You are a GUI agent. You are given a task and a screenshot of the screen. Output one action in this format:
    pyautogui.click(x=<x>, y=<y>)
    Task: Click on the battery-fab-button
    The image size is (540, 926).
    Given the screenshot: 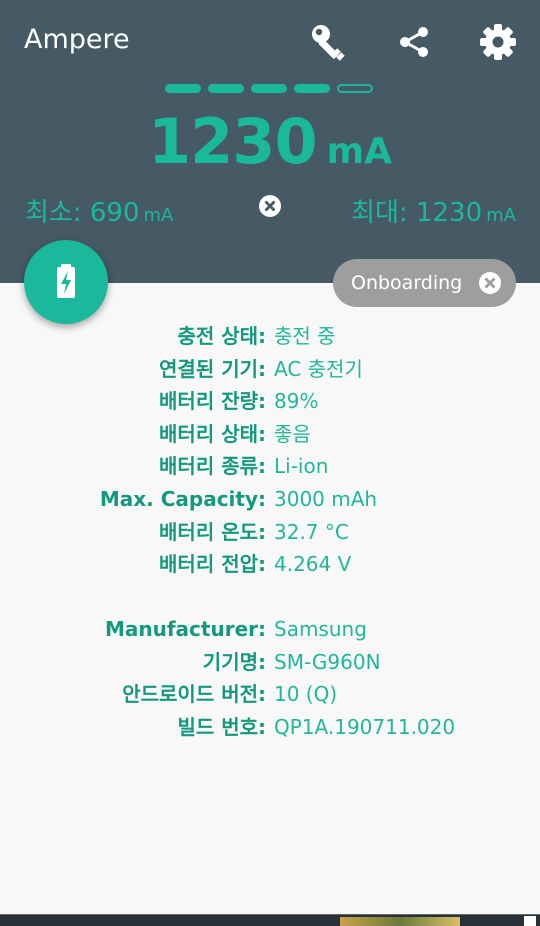 What is the action you would take?
    pyautogui.click(x=66, y=282)
    